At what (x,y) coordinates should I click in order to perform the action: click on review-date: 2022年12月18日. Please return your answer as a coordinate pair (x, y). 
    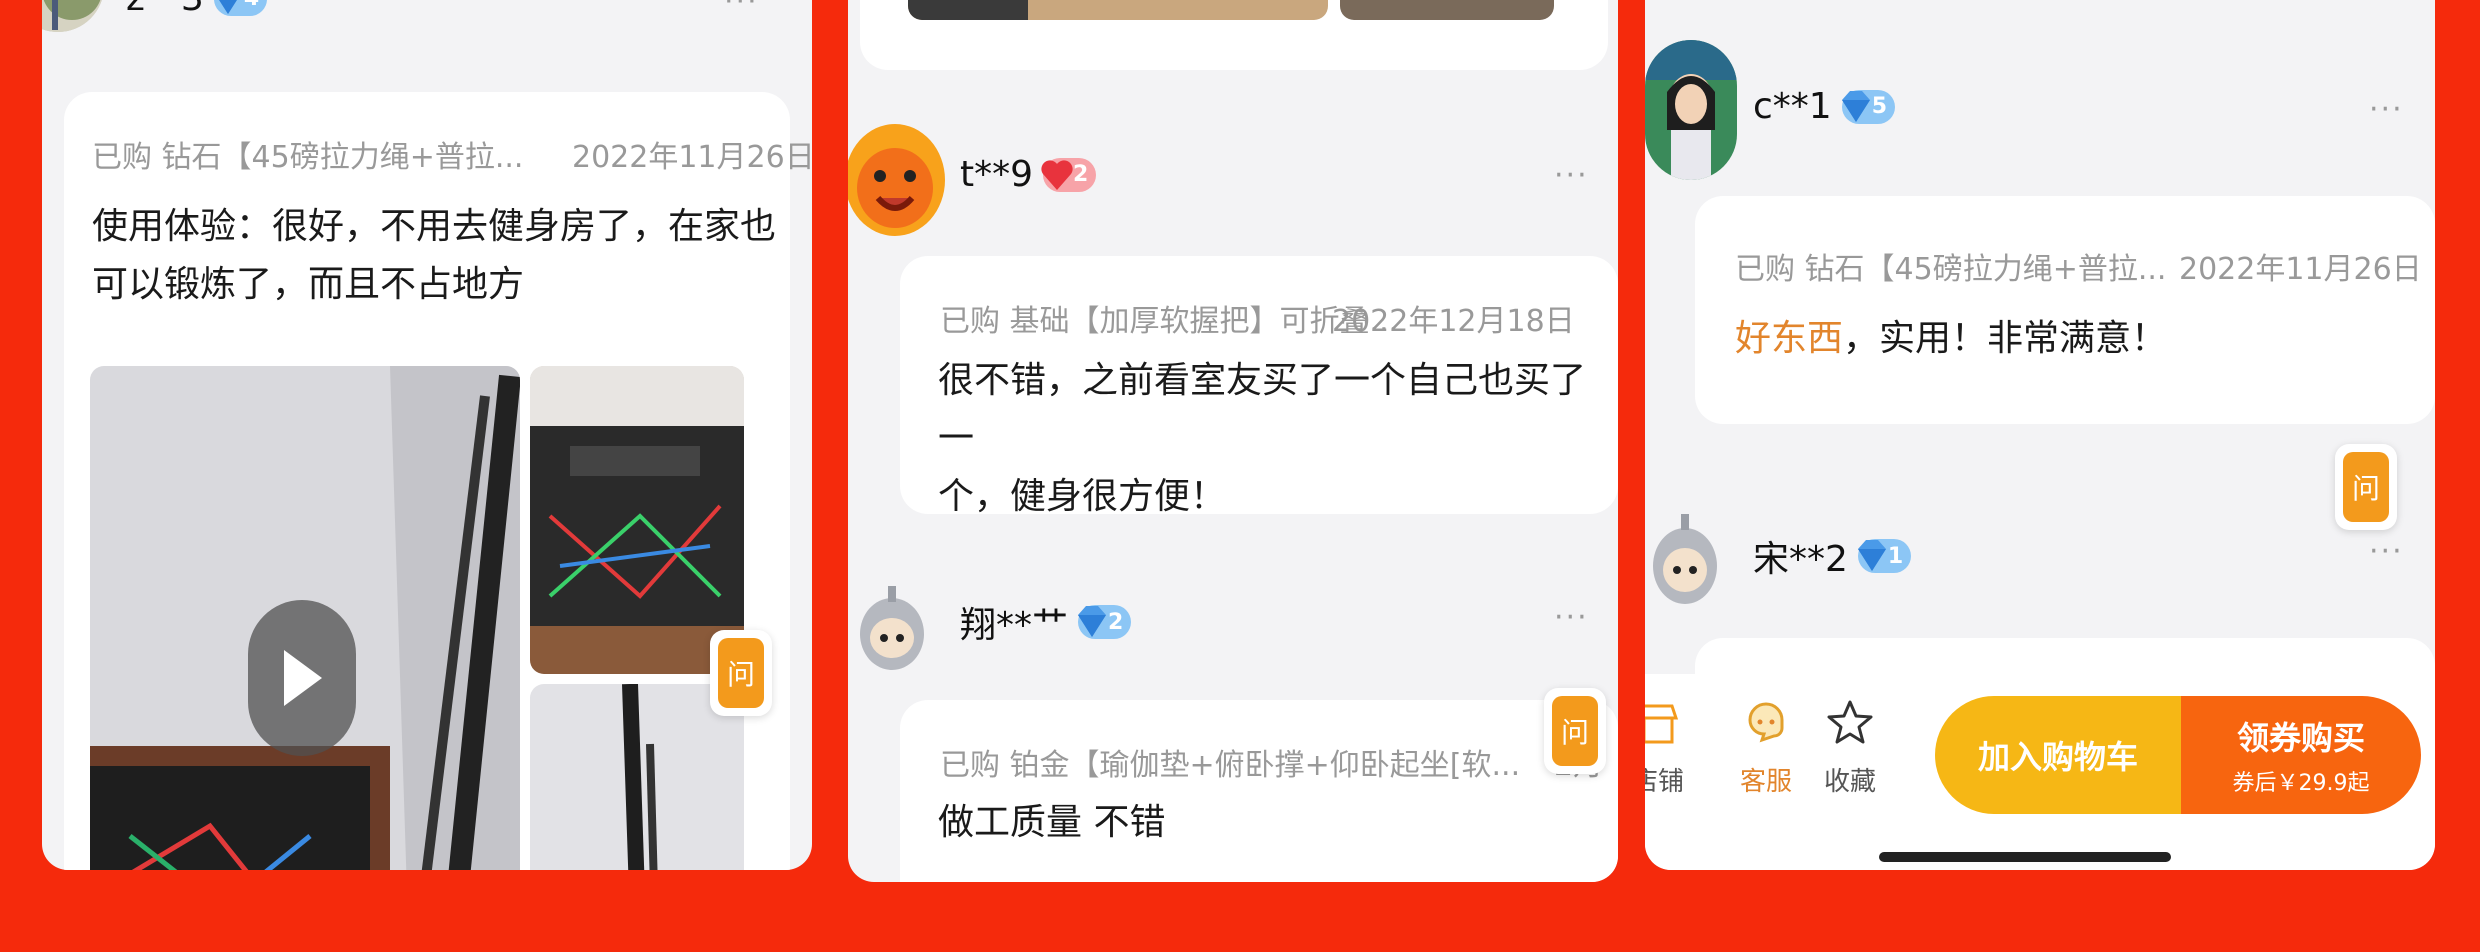
    Looking at the image, I should click on (1453, 321).